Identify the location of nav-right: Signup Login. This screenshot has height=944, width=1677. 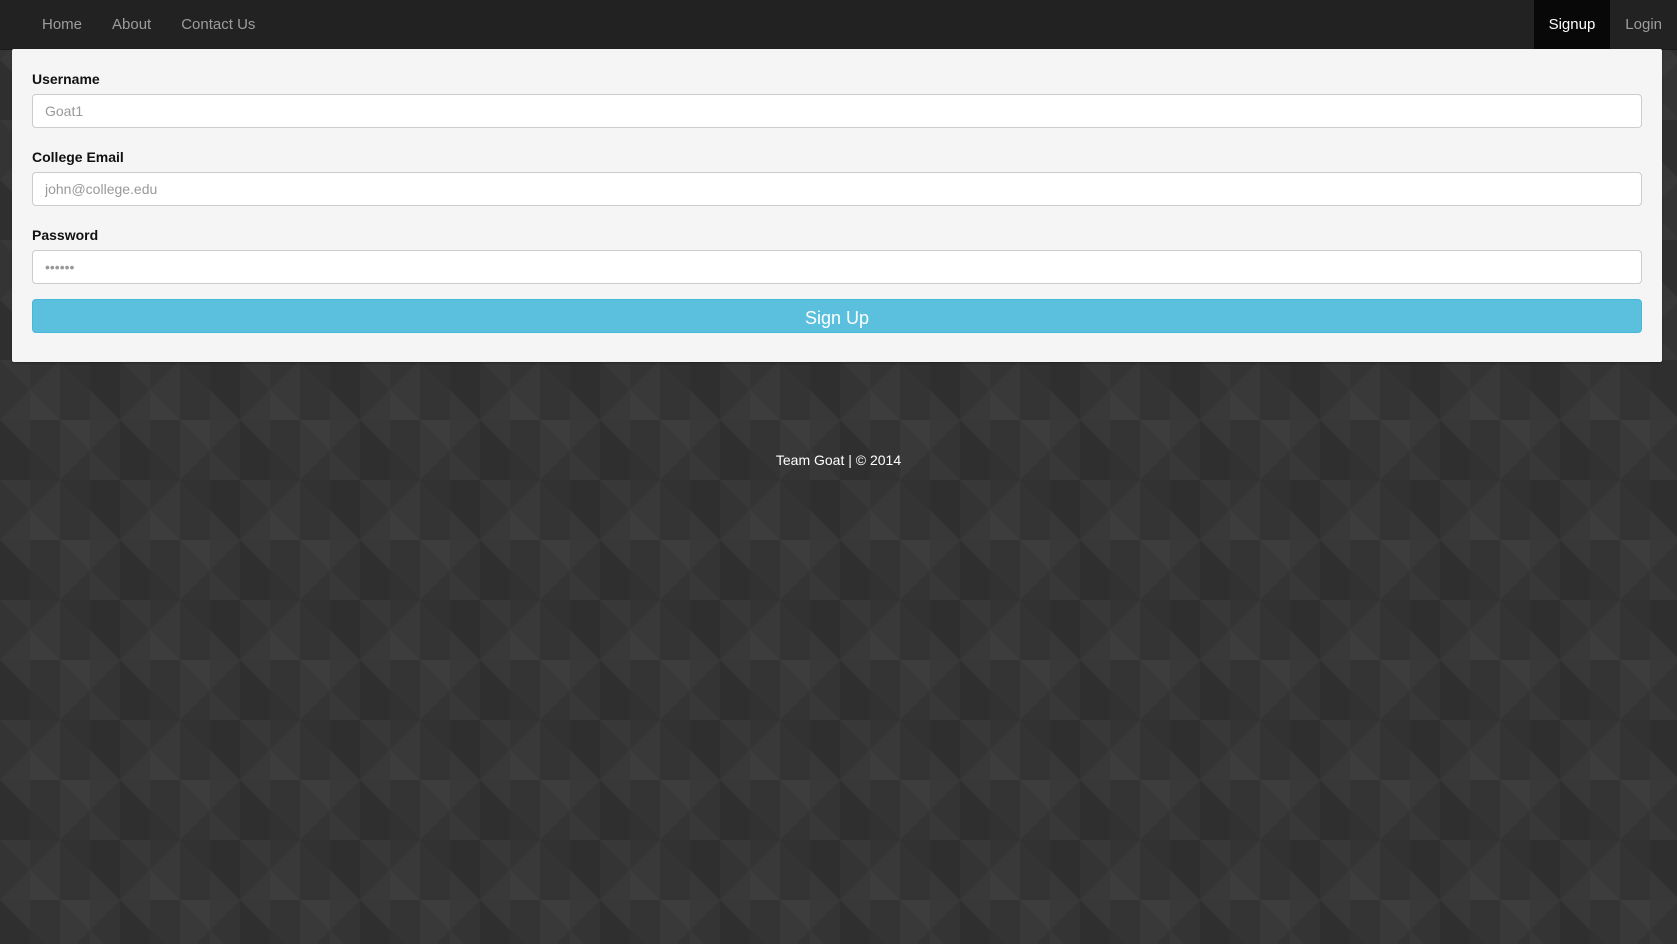
(1605, 24).